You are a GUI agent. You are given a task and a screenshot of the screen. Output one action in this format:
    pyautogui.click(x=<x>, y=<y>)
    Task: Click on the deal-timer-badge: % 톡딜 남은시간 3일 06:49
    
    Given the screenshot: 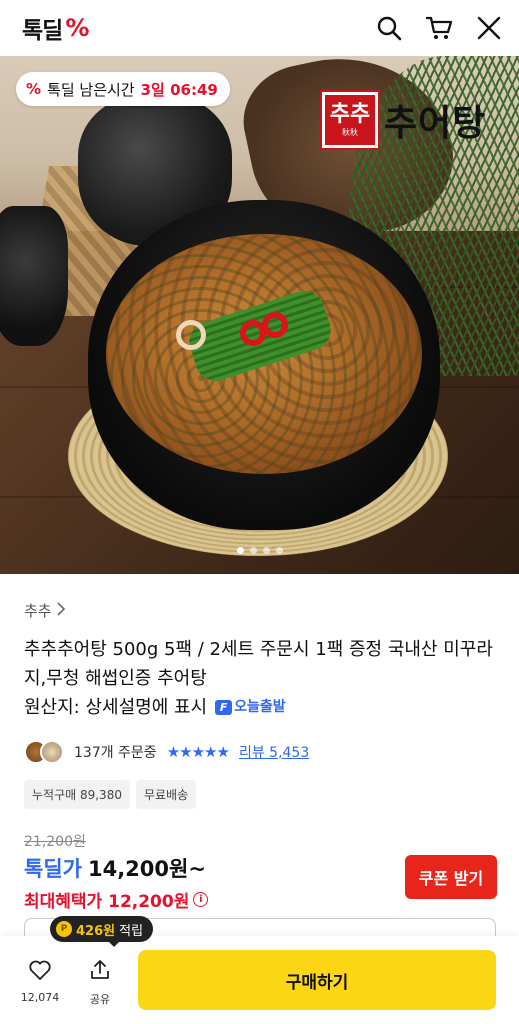 What is the action you would take?
    pyautogui.click(x=123, y=89)
    